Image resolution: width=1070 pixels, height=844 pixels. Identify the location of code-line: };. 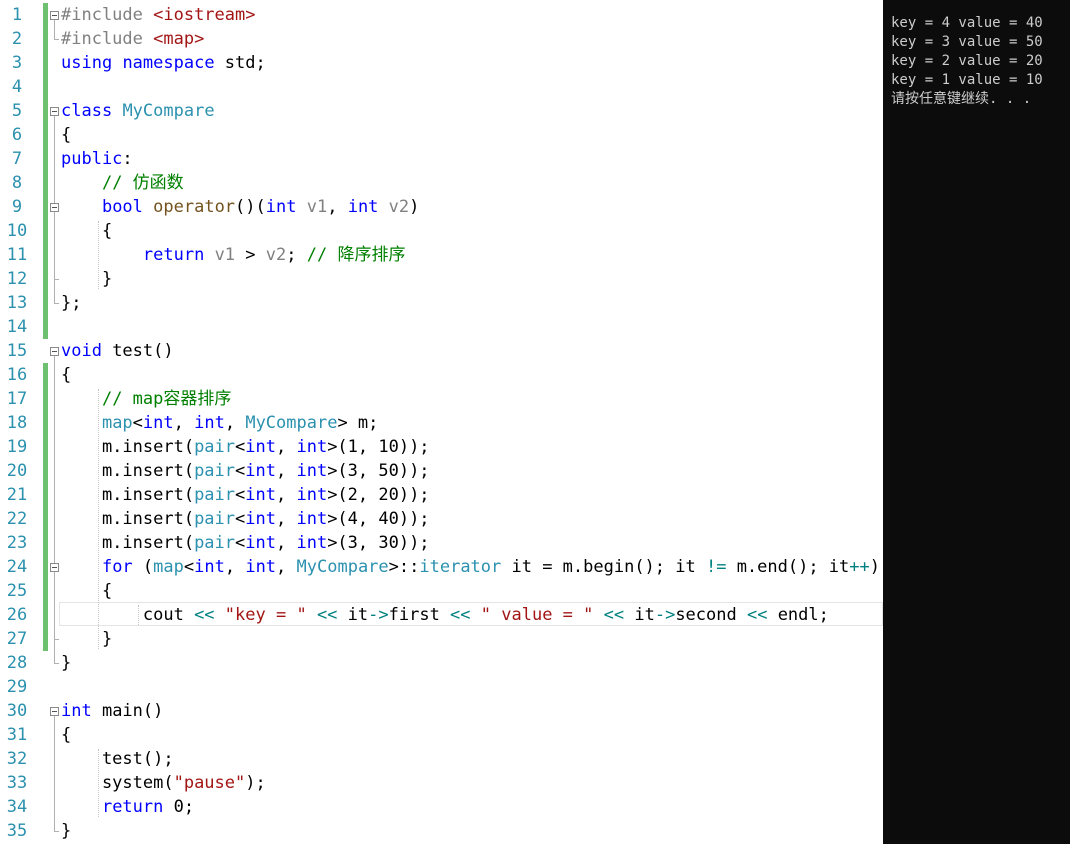
(71, 303).